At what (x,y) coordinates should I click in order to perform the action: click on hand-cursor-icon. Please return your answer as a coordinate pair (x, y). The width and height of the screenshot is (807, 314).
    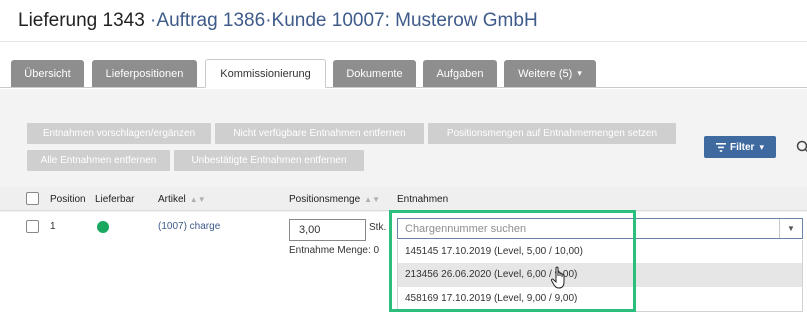
    Looking at the image, I should click on (560, 280).